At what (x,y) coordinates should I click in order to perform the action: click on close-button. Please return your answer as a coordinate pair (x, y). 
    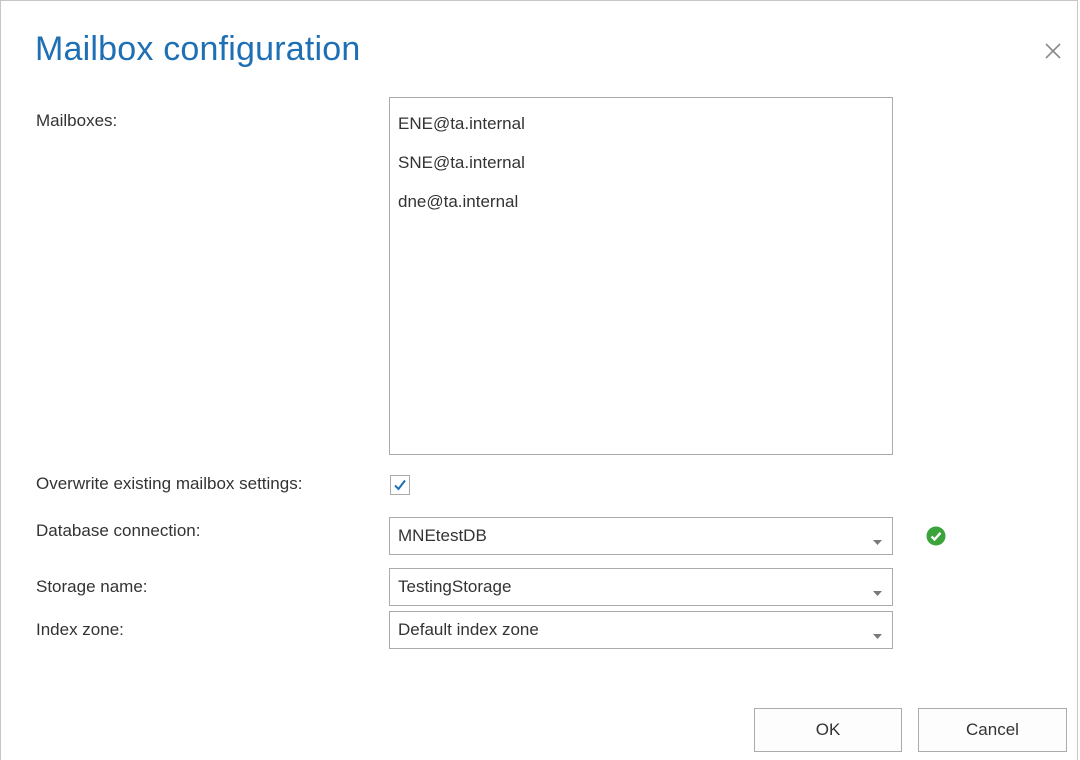
    Looking at the image, I should click on (1053, 51).